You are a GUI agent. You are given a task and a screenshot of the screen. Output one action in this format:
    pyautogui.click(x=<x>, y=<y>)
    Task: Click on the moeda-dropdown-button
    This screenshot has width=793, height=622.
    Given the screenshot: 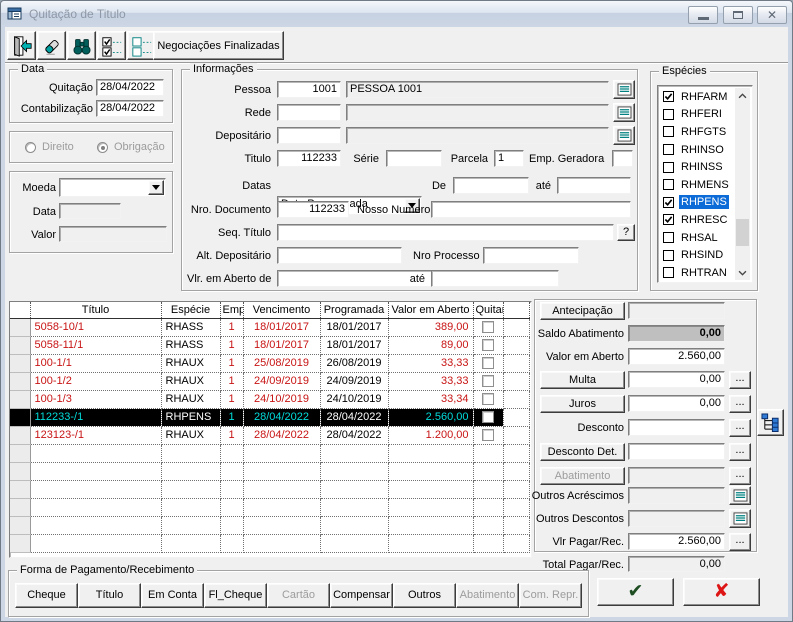 What is the action you would take?
    pyautogui.click(x=156, y=187)
    